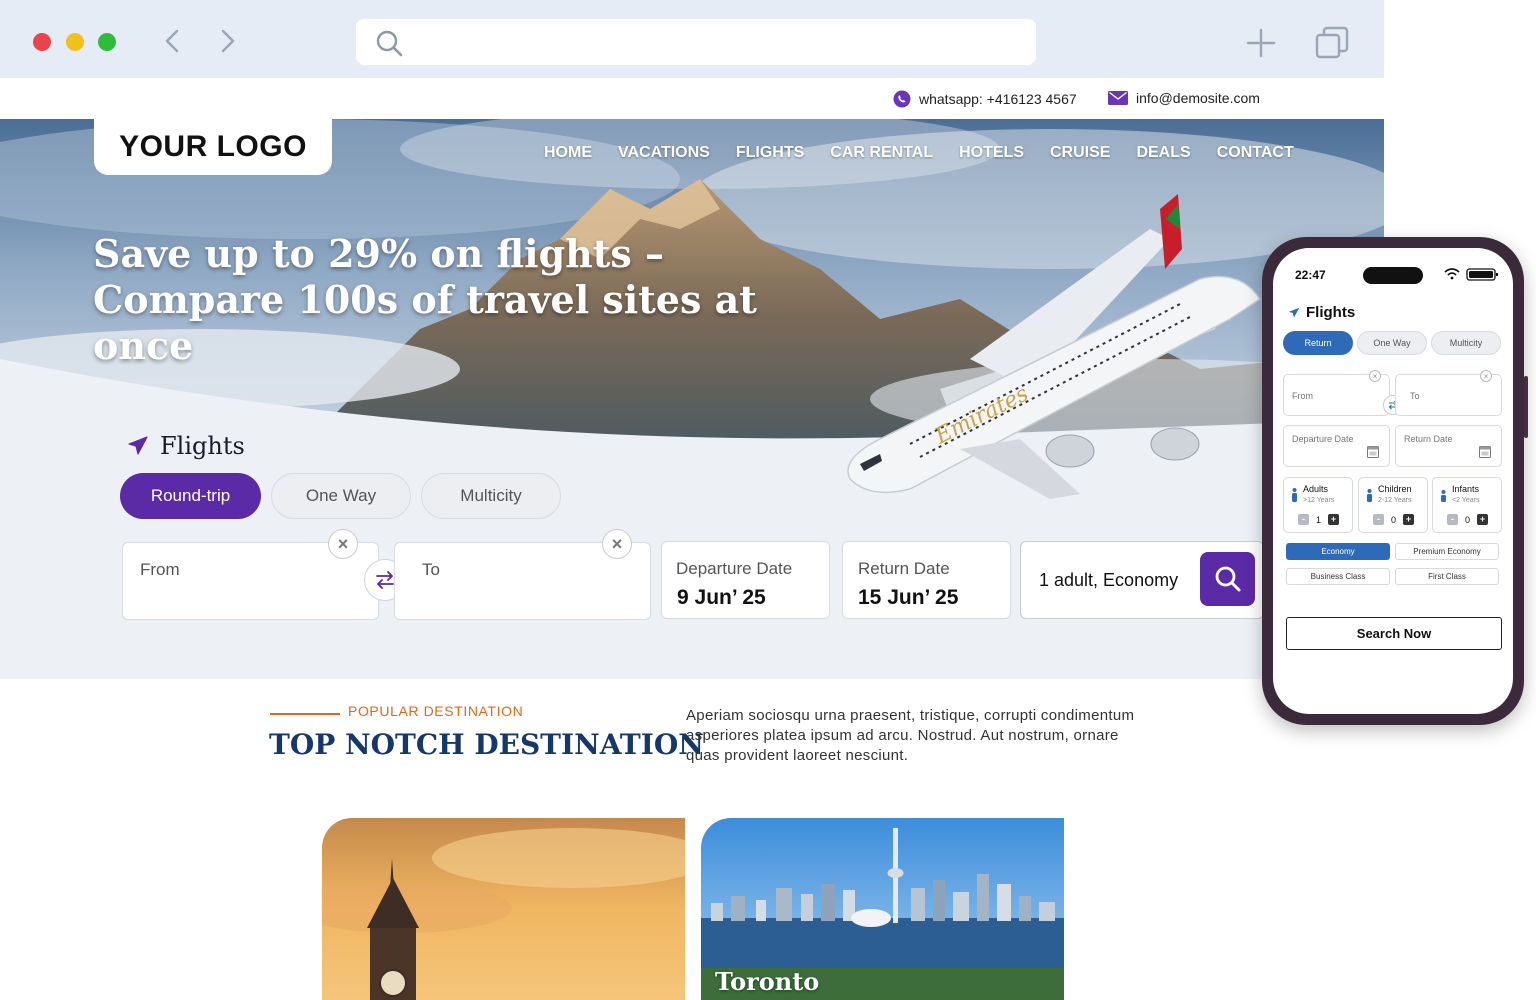  Describe the element at coordinates (770, 153) in the screenshot. I see `nav-flights: FLIGHTS` at that location.